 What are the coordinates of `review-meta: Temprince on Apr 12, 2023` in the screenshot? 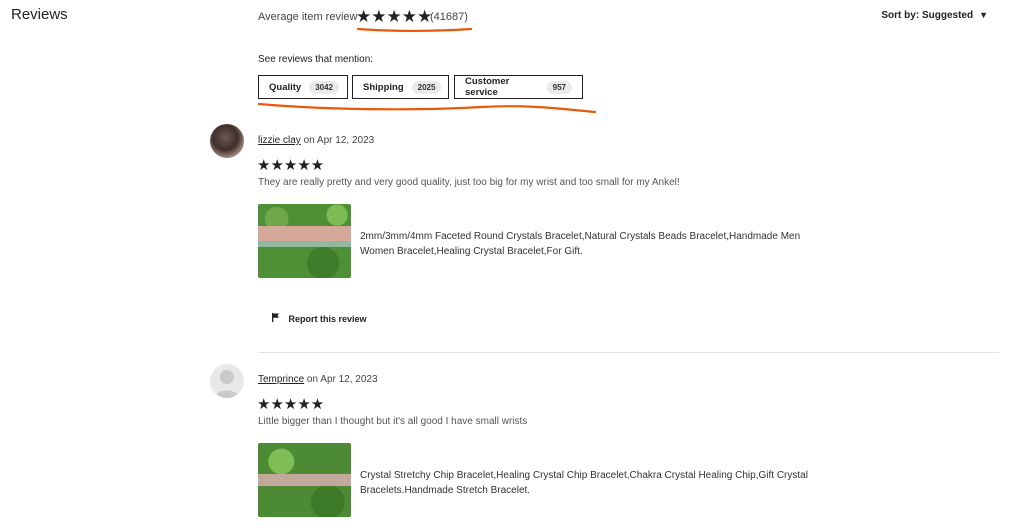 It's located at (318, 379).